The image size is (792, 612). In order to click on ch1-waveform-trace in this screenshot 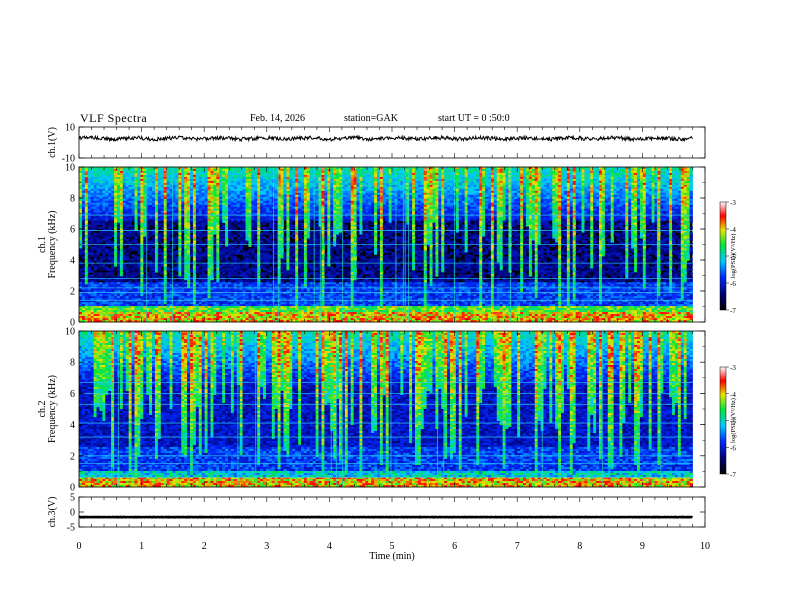, I will do `click(385, 138)`.